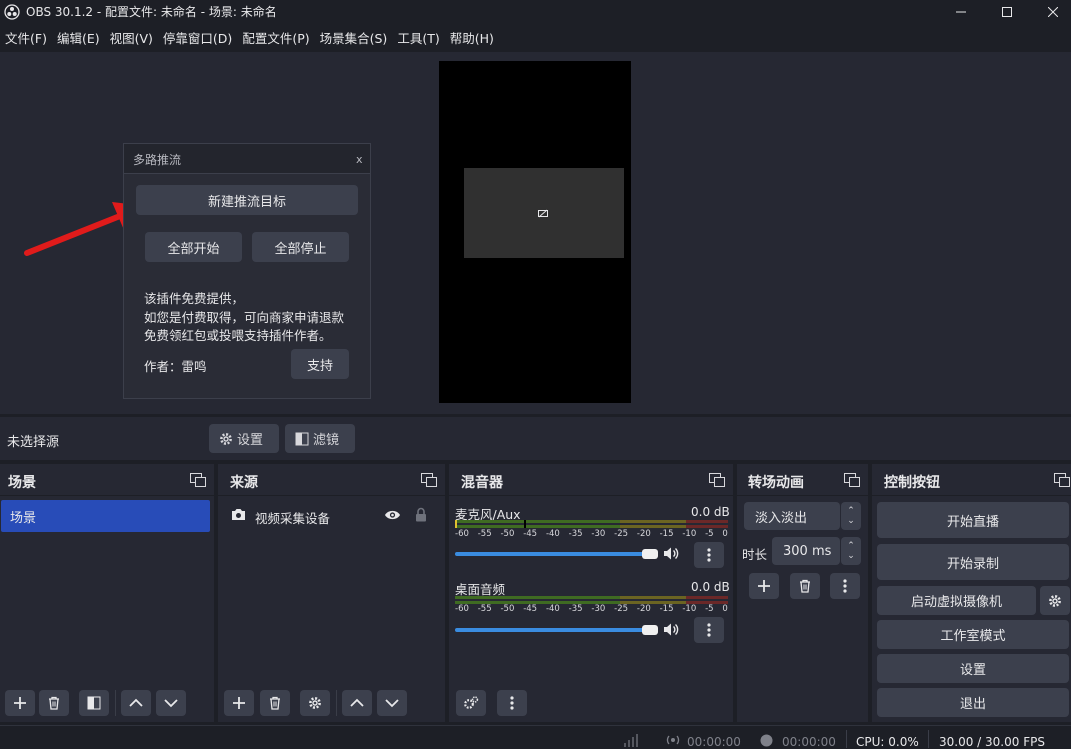  What do you see at coordinates (792, 516) in the screenshot?
I see `transition-select: 淡入淡出` at bounding box center [792, 516].